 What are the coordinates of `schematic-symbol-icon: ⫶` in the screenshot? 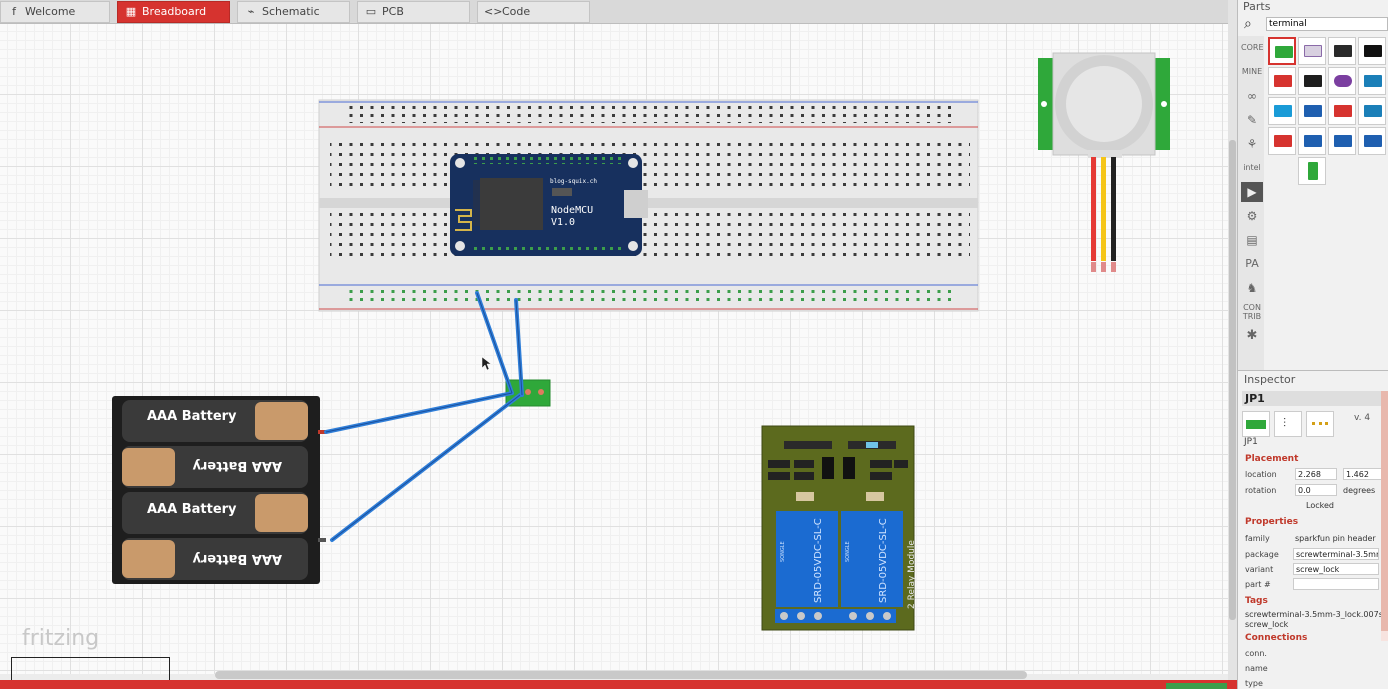 It's located at (1285, 423).